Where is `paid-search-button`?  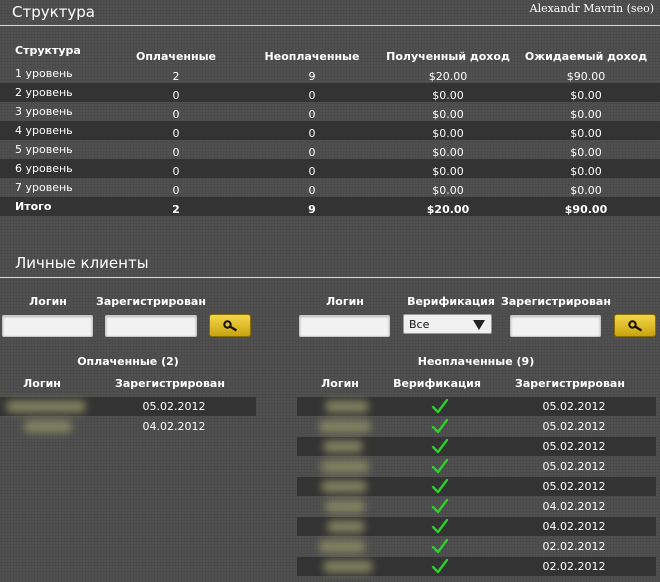
paid-search-button is located at coordinates (230, 325).